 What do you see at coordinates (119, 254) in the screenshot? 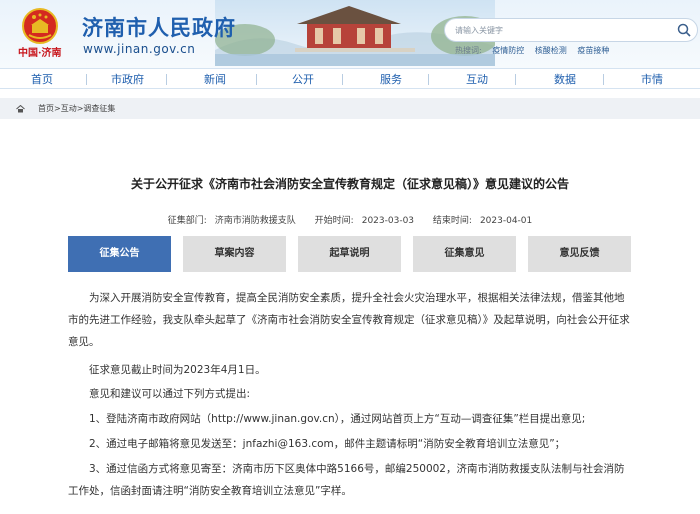
I see `tab-announcement: 征集公告` at bounding box center [119, 254].